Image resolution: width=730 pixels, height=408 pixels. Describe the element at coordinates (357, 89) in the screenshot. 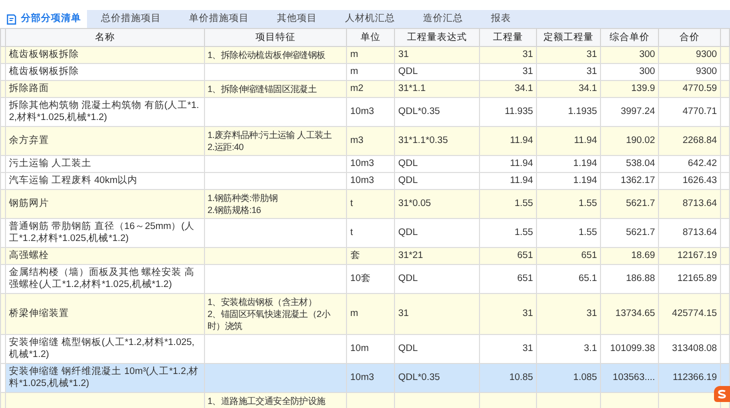

I see `unit-cell-text: m2` at that location.